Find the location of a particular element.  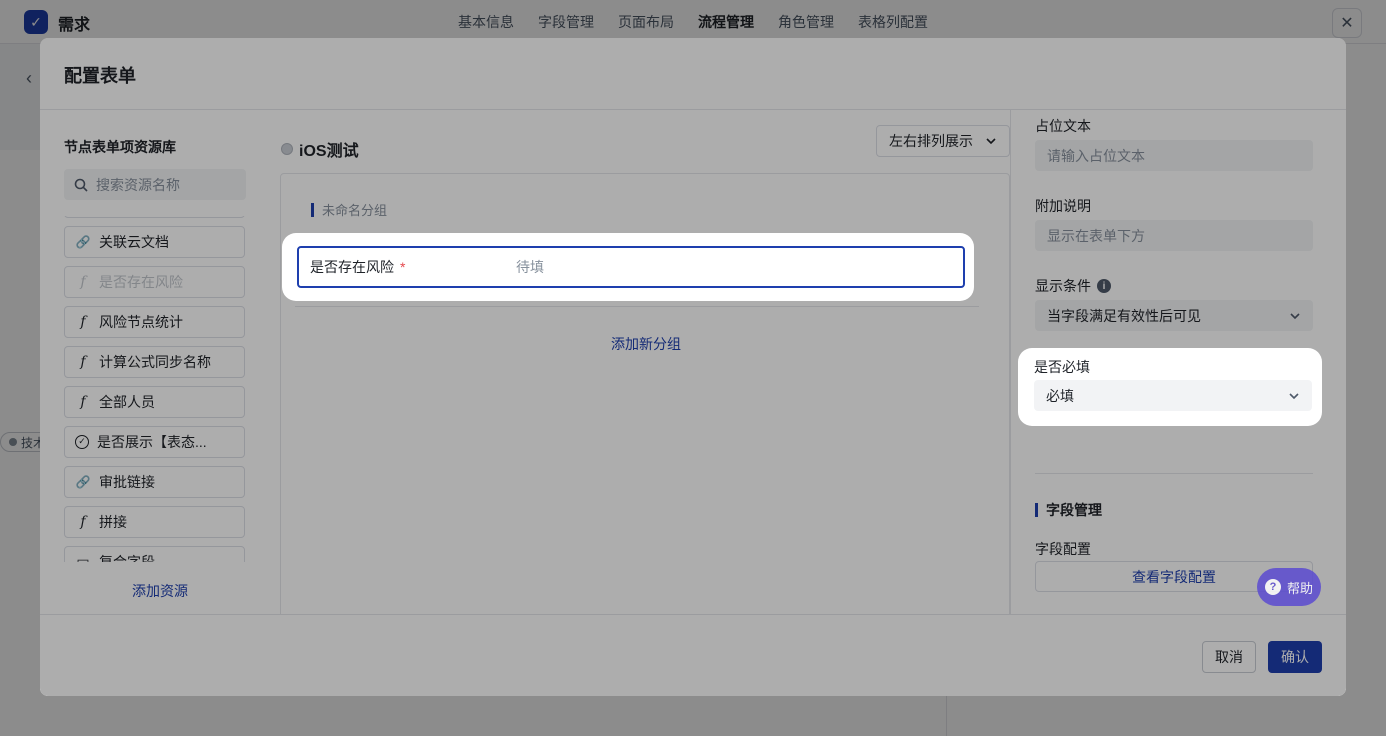

field-label-text: 是否存在风险 is located at coordinates (352, 267).